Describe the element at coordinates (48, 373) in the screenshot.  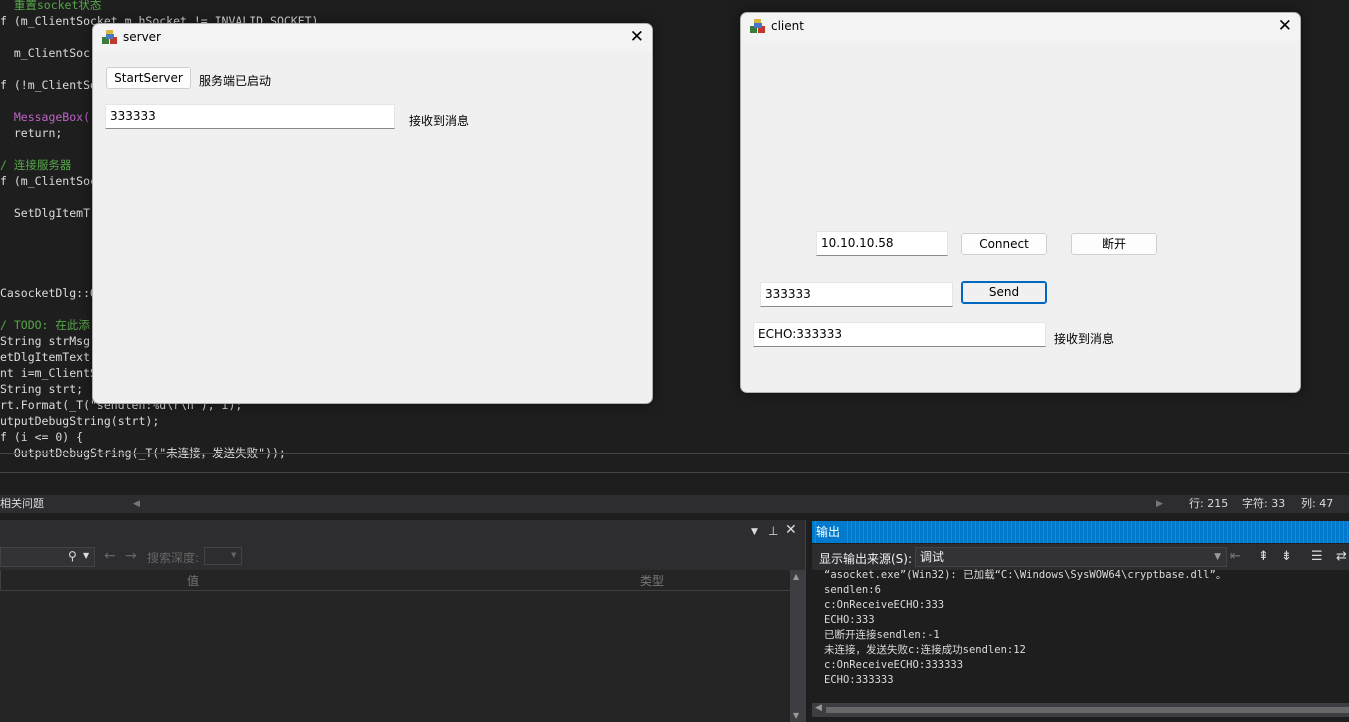
I see `code-line: nt i=m_ClientS` at that location.